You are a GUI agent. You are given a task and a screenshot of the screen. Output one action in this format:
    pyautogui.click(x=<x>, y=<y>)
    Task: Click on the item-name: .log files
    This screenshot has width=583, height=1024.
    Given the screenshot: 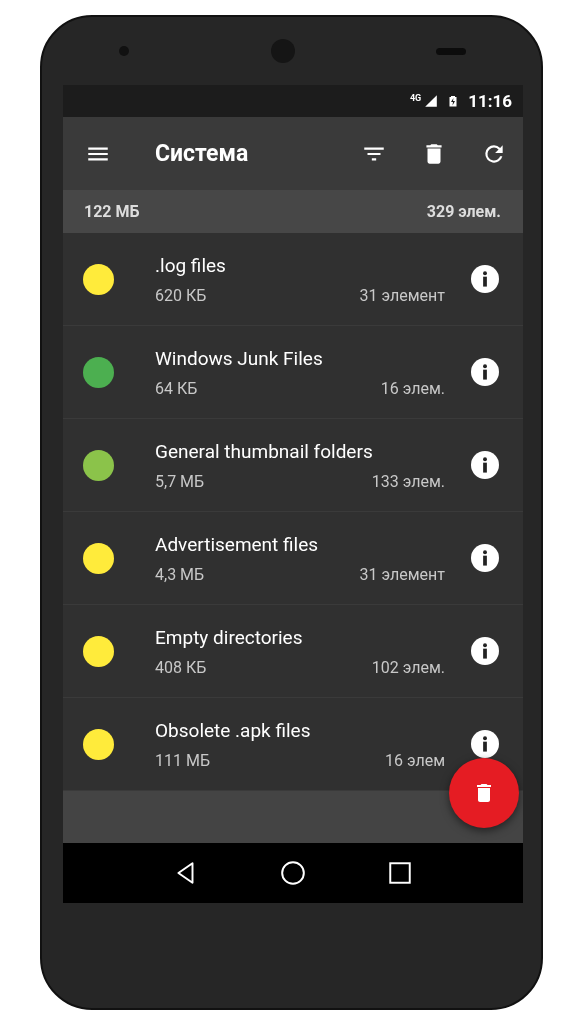 What is the action you would take?
    pyautogui.click(x=191, y=265)
    